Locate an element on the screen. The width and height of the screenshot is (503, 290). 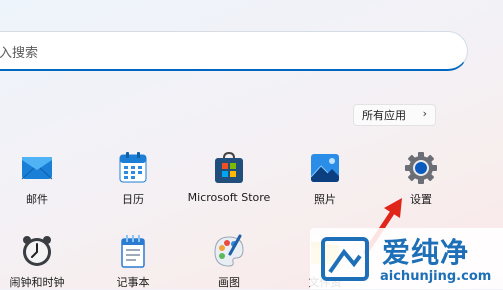
photos-icon is located at coordinates (325, 168).